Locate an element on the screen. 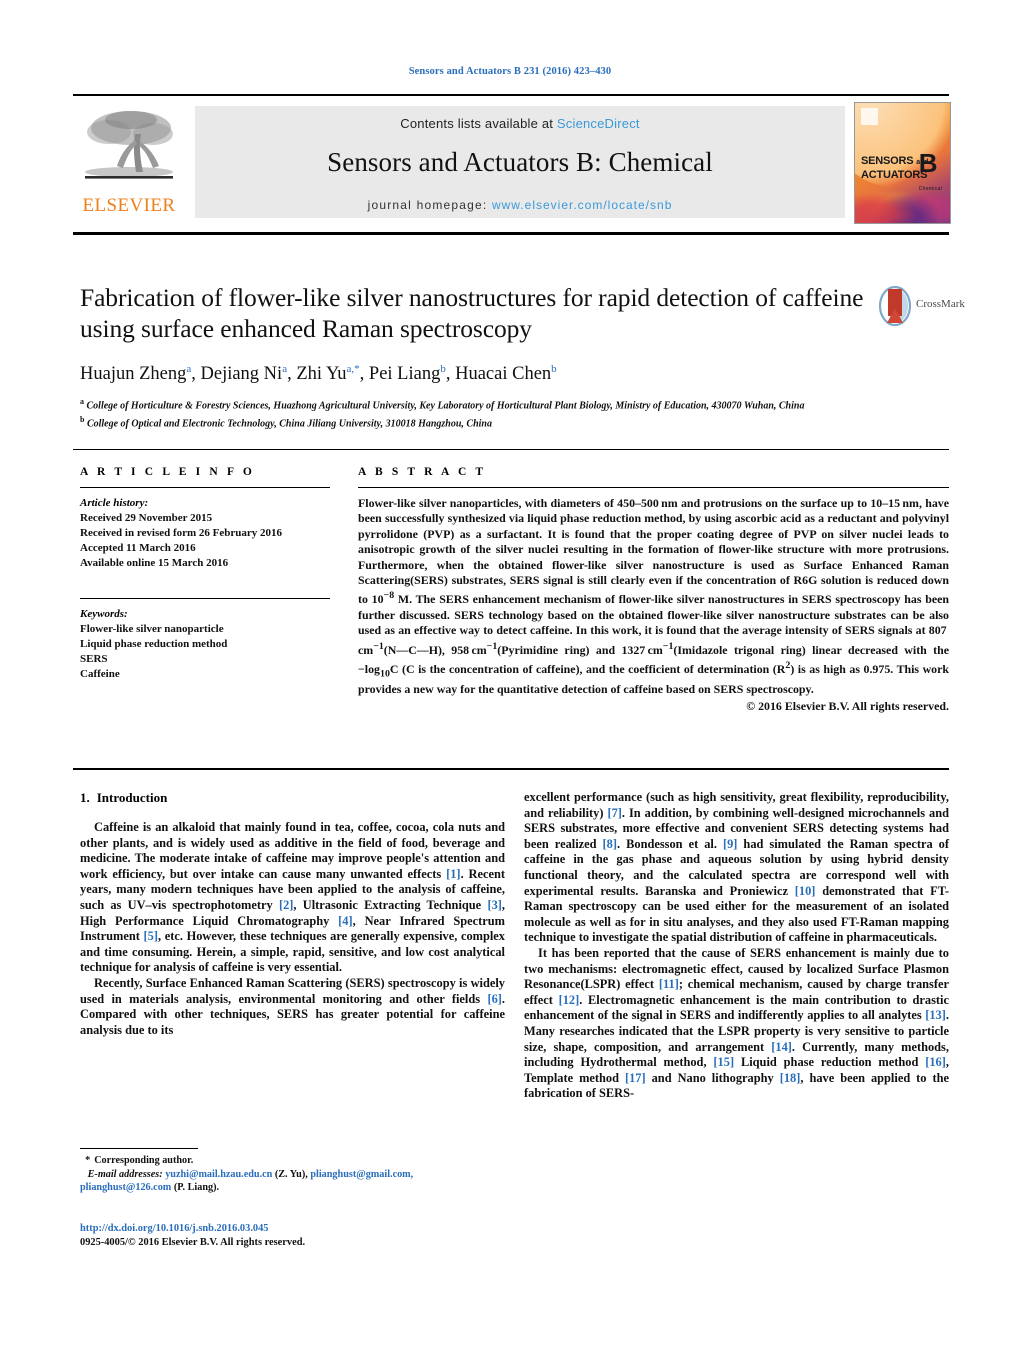  cover-volume-letter: B Chemical is located at coordinates (930, 176).